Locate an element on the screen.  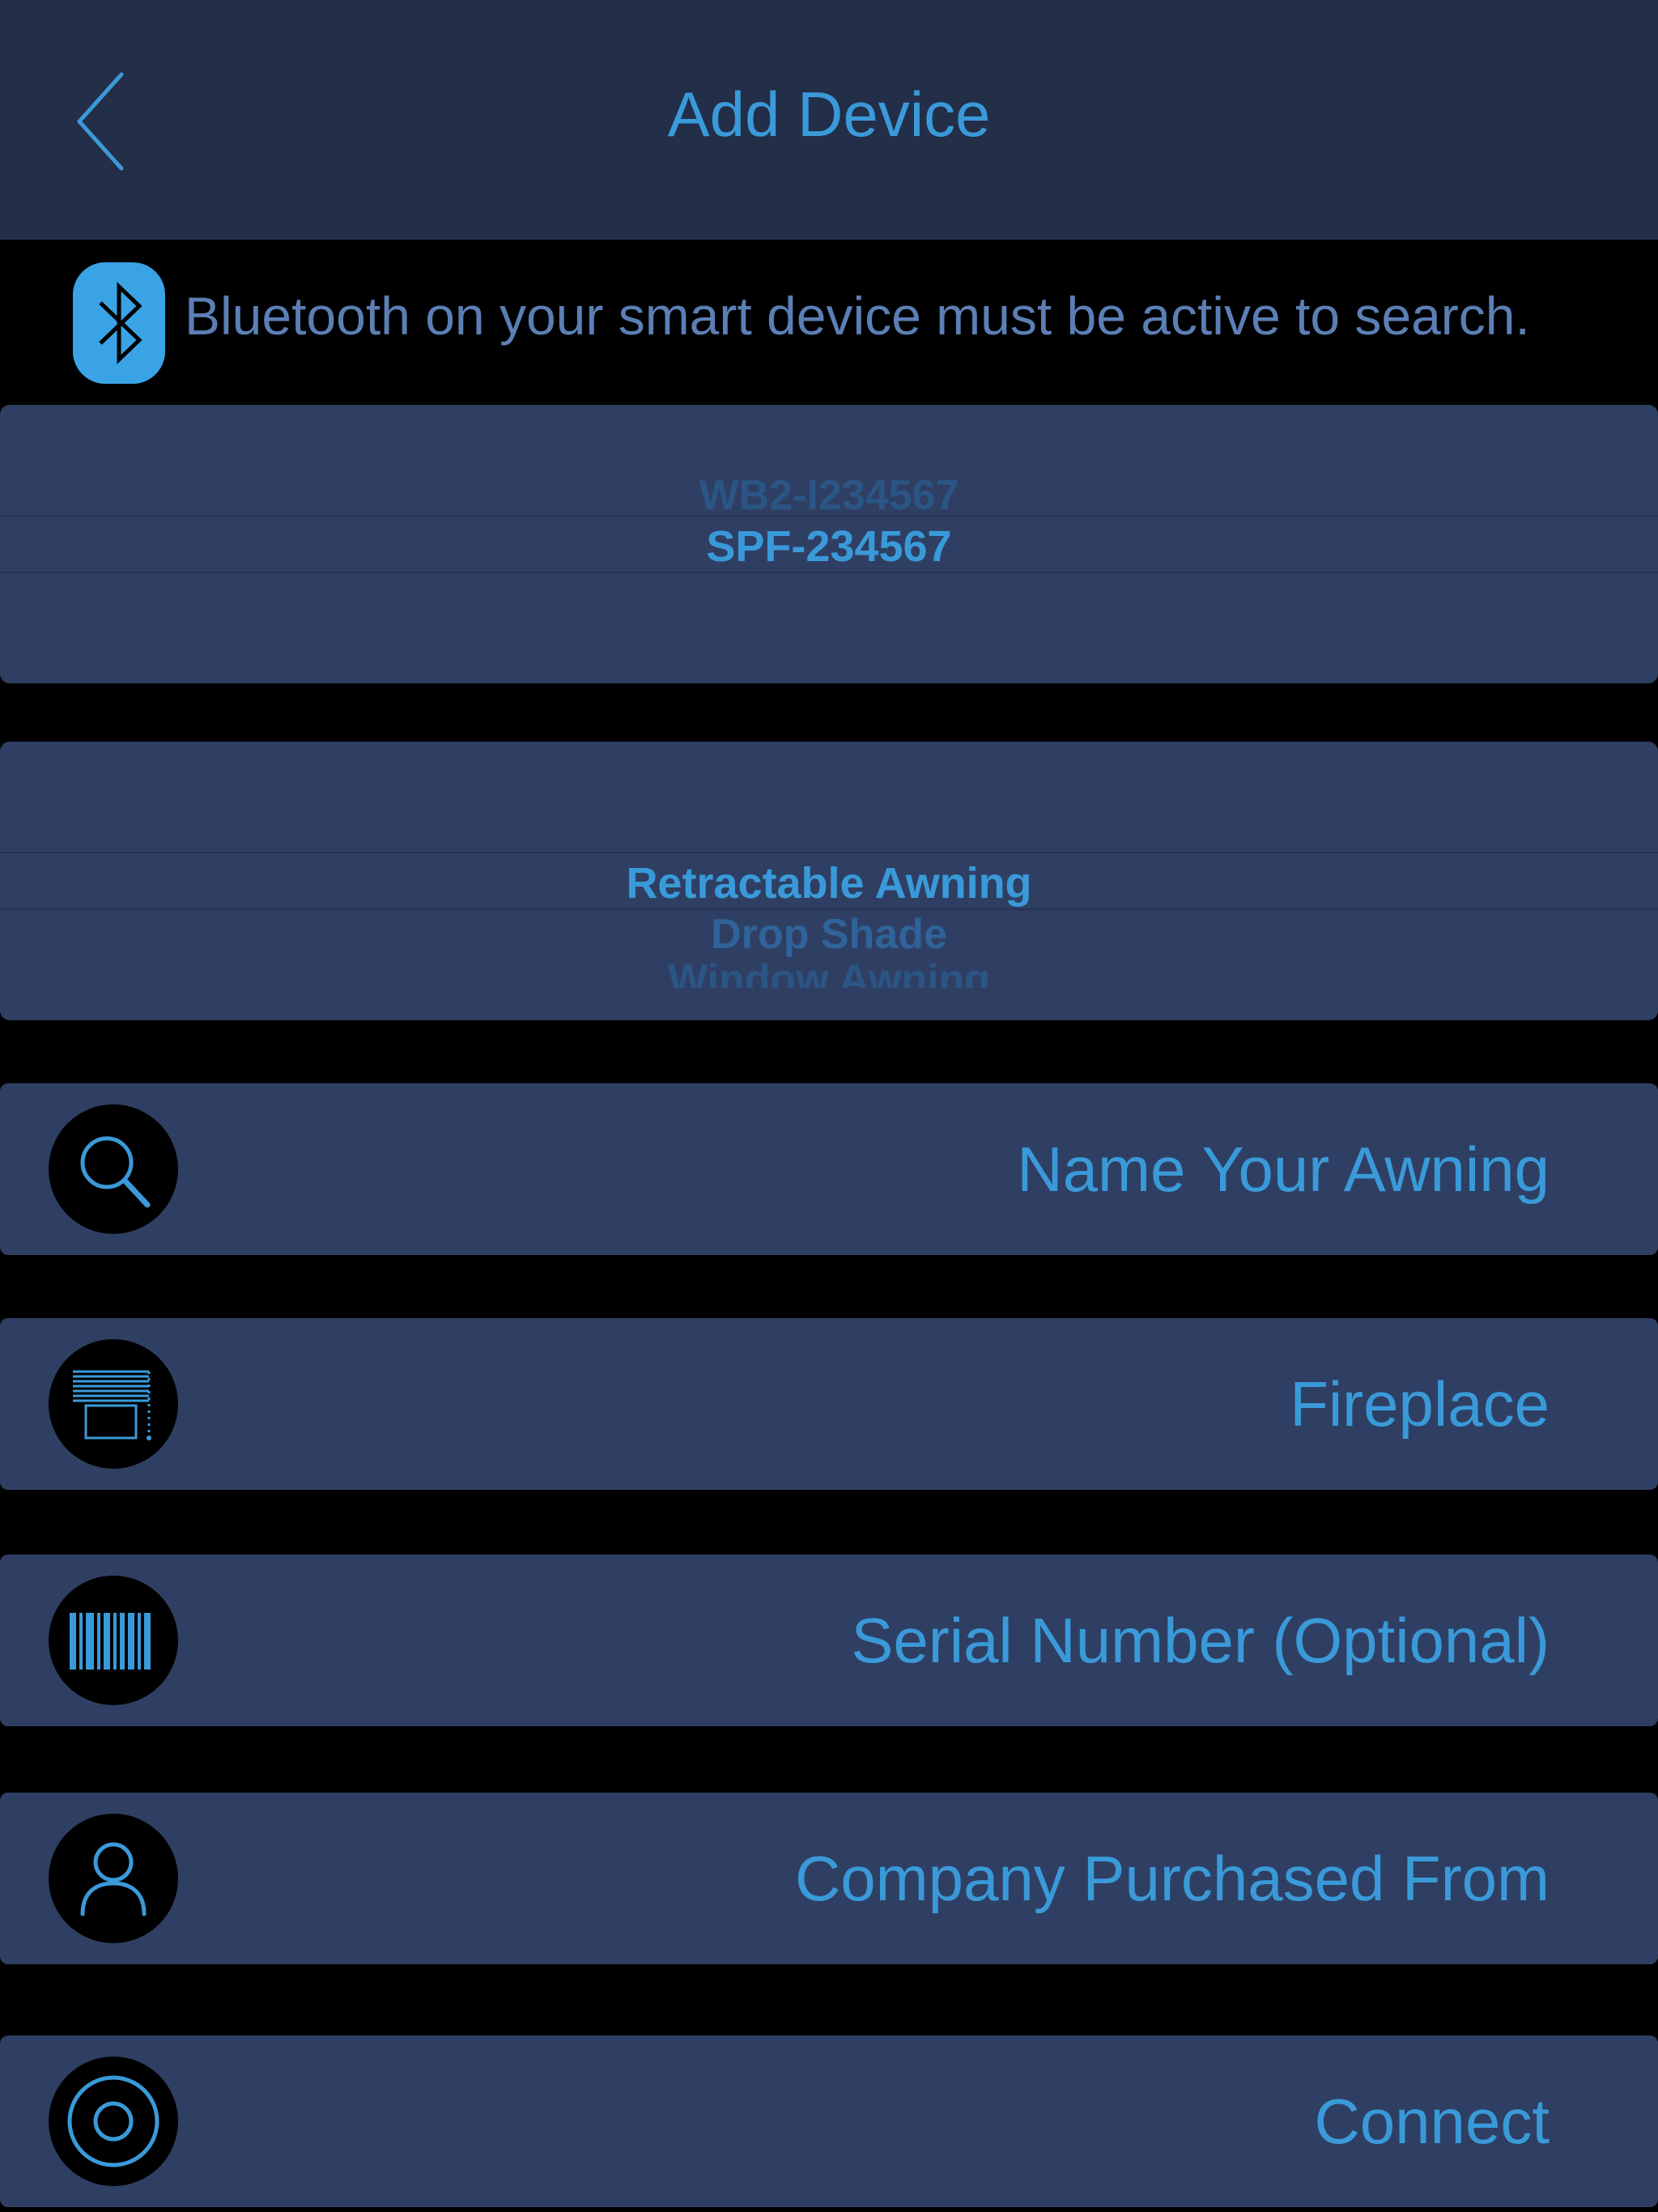
company-row: Company Purchased From is located at coordinates (829, 1879).